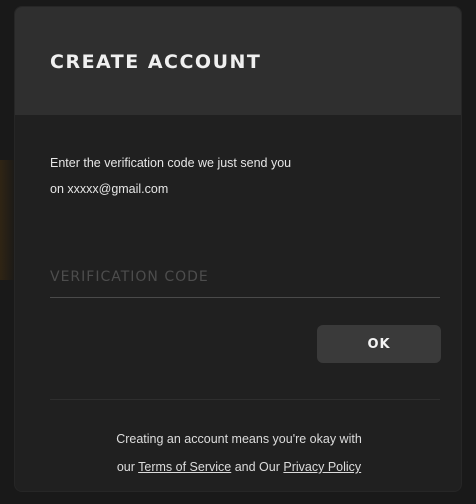 The height and width of the screenshot is (504, 476). What do you see at coordinates (245, 399) in the screenshot?
I see `divider` at bounding box center [245, 399].